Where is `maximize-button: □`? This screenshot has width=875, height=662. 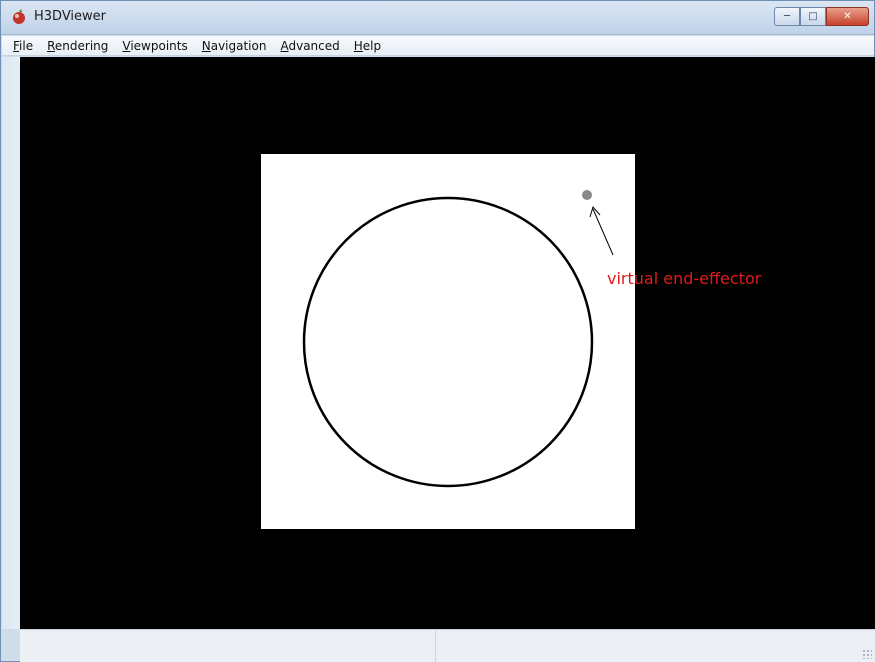 maximize-button: □ is located at coordinates (813, 16).